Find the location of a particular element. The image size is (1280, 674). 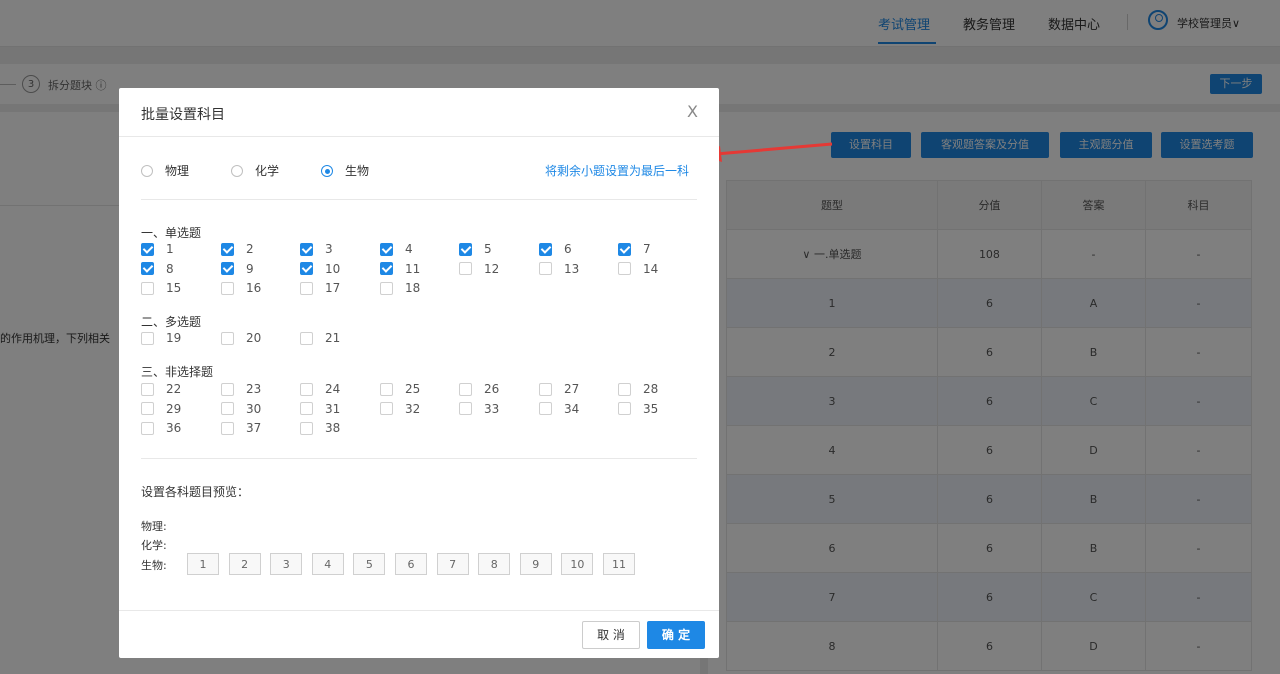

preview-question-chip: 2 is located at coordinates (244, 564).